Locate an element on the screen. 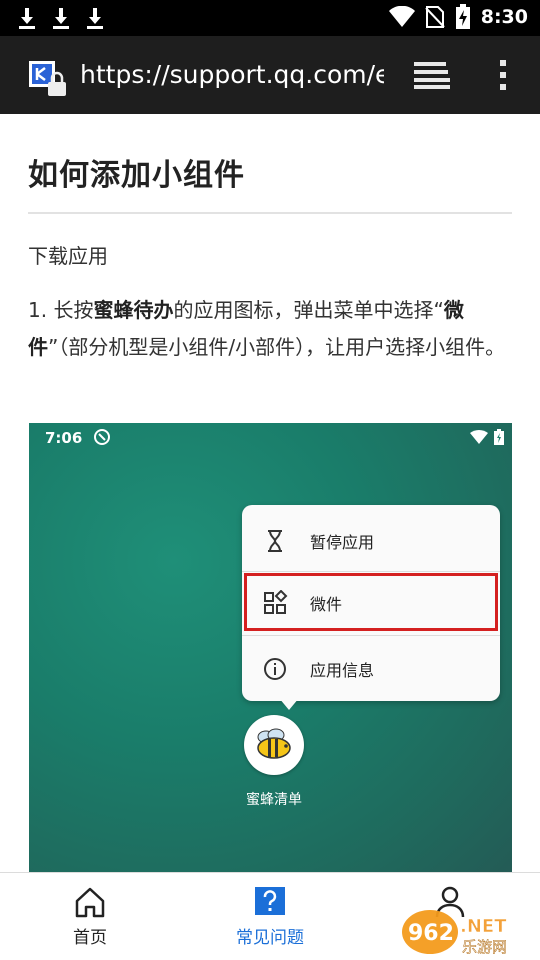 The image size is (540, 960). status-time: 8:30 is located at coordinates (504, 17).